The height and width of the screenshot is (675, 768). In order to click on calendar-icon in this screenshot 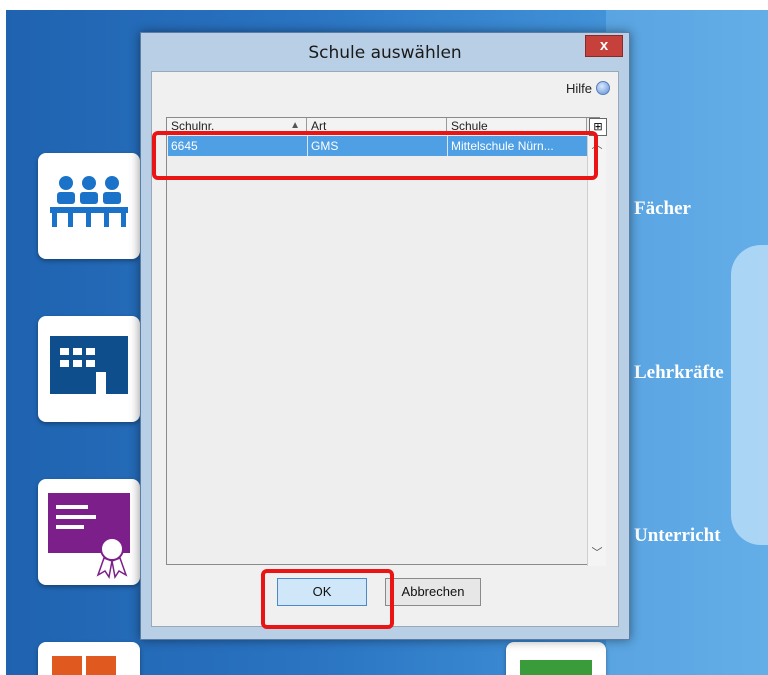, I will do `click(84, 665)`.